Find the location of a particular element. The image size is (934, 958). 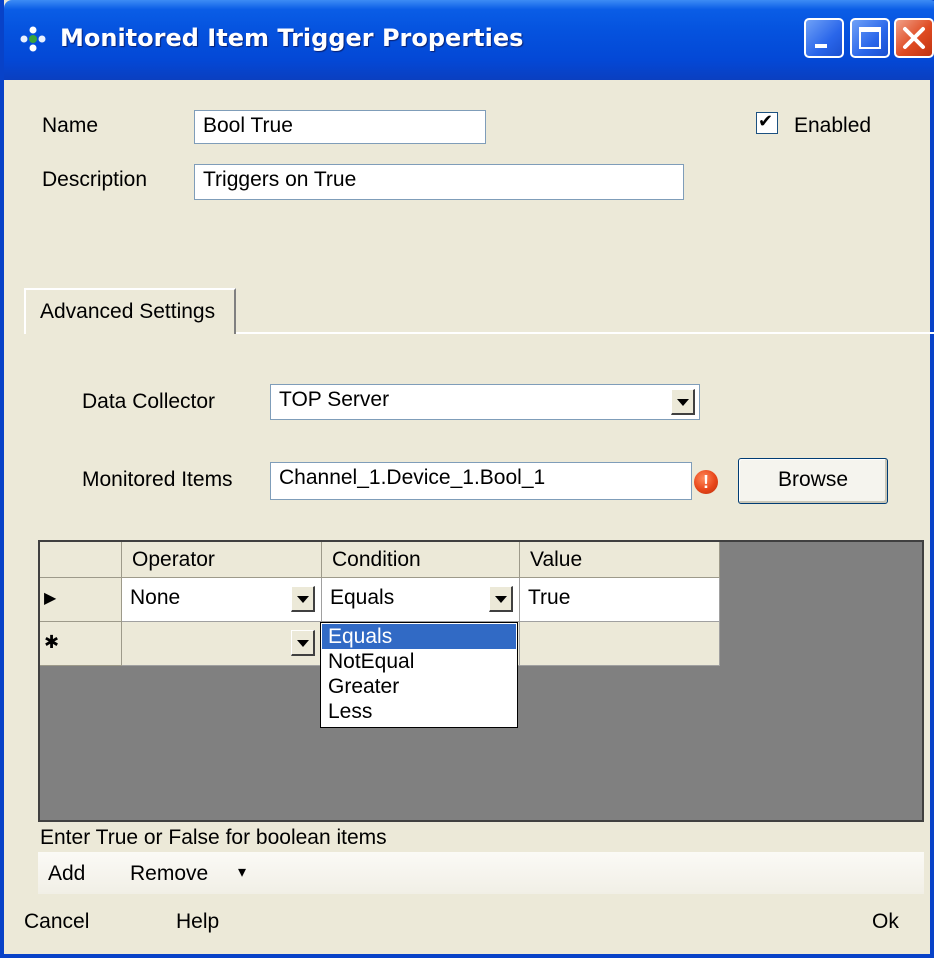

dropdown-option: Less is located at coordinates (419, 711).